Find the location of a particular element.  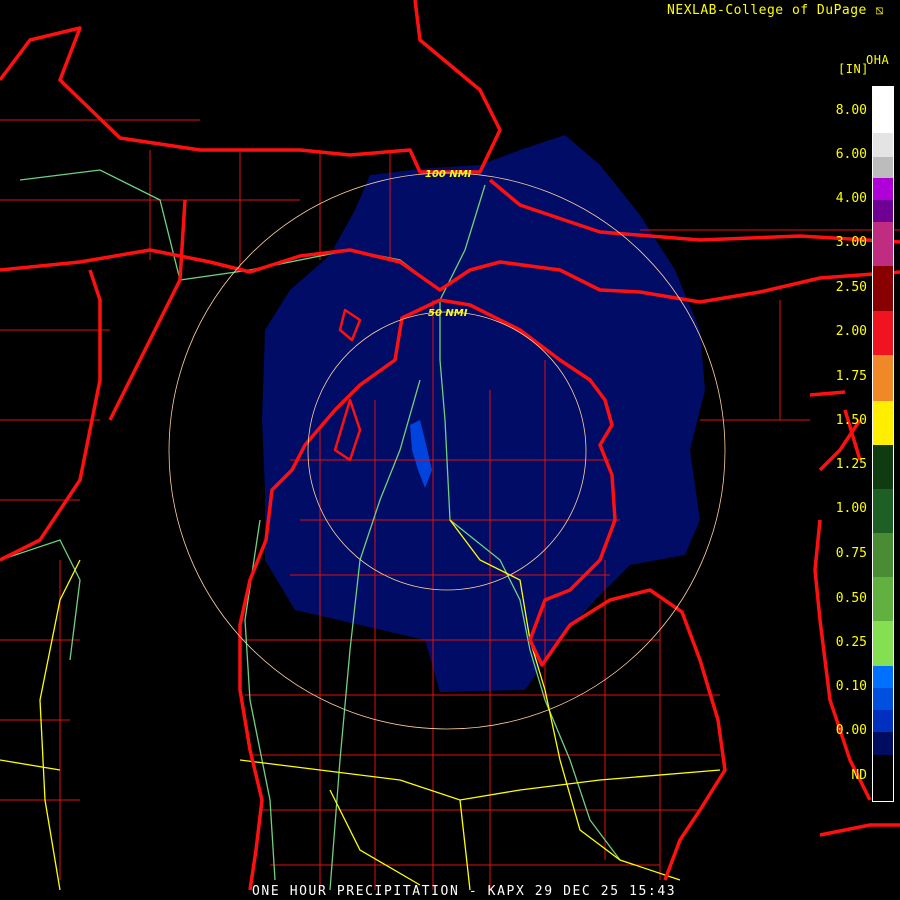

ring-label-50: 50 NMI is located at coordinates (448, 313).